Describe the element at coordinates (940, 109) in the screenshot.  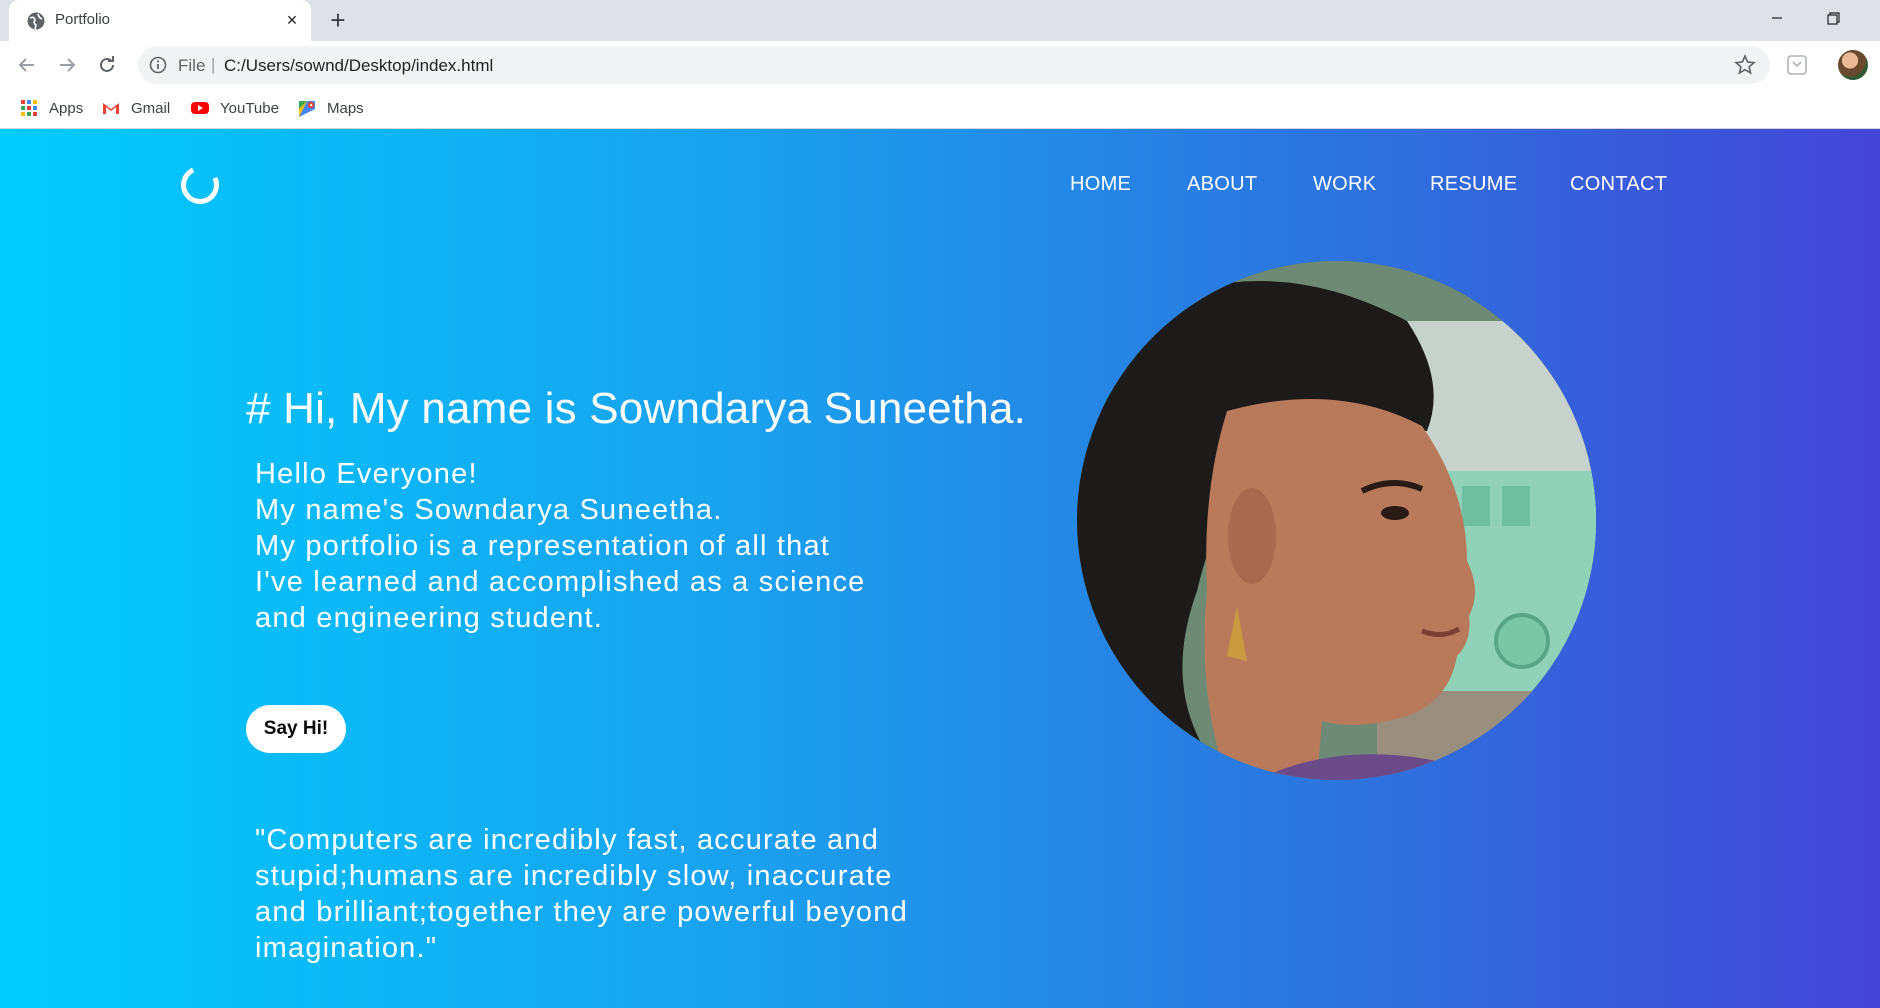
I see `bookmarks-bar: Apps Gmail YouTube Maps` at that location.